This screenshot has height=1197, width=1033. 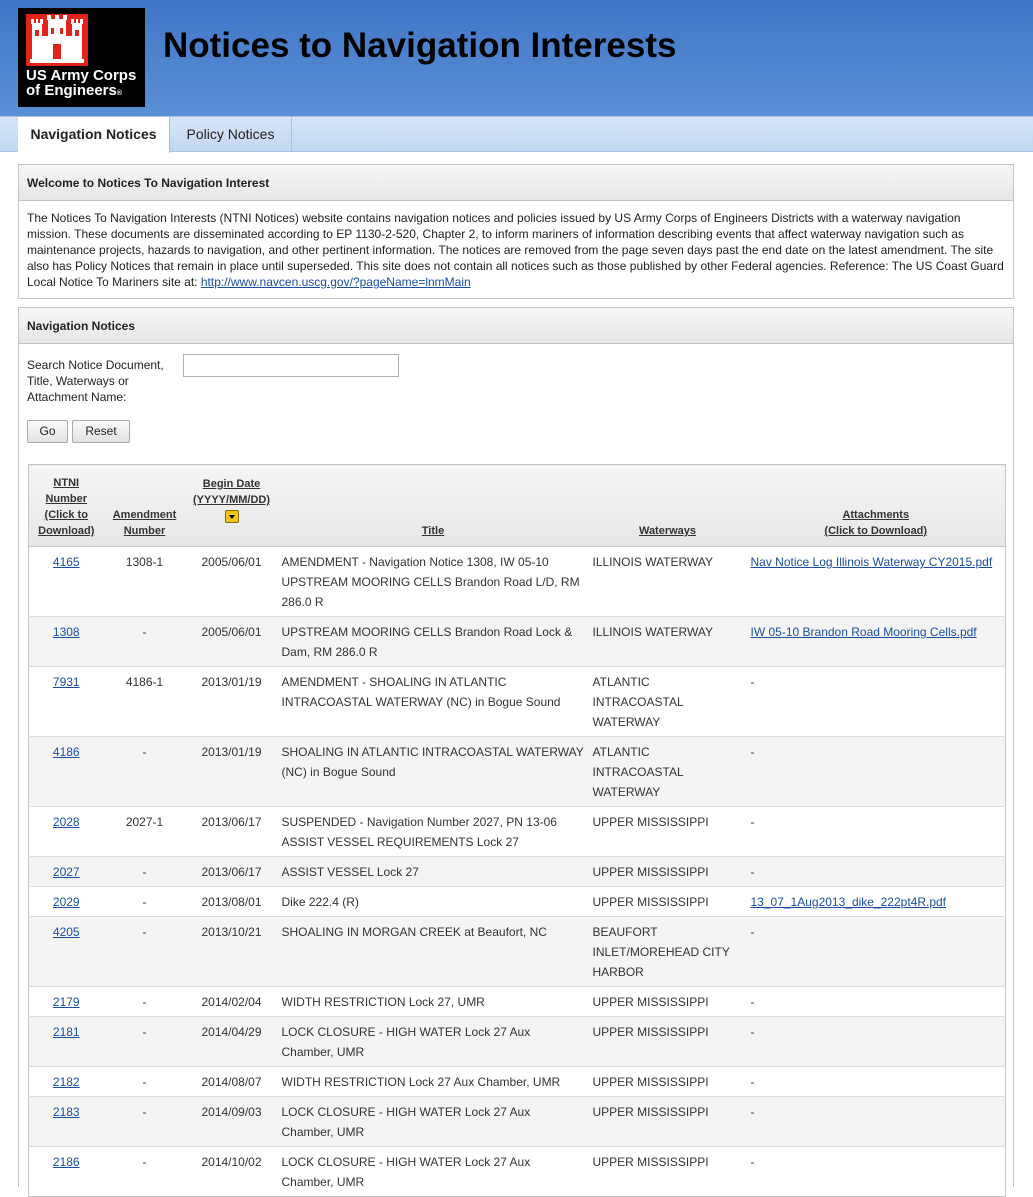 What do you see at coordinates (66, 1041) in the screenshot?
I see `cell-ntni-number: 2181` at bounding box center [66, 1041].